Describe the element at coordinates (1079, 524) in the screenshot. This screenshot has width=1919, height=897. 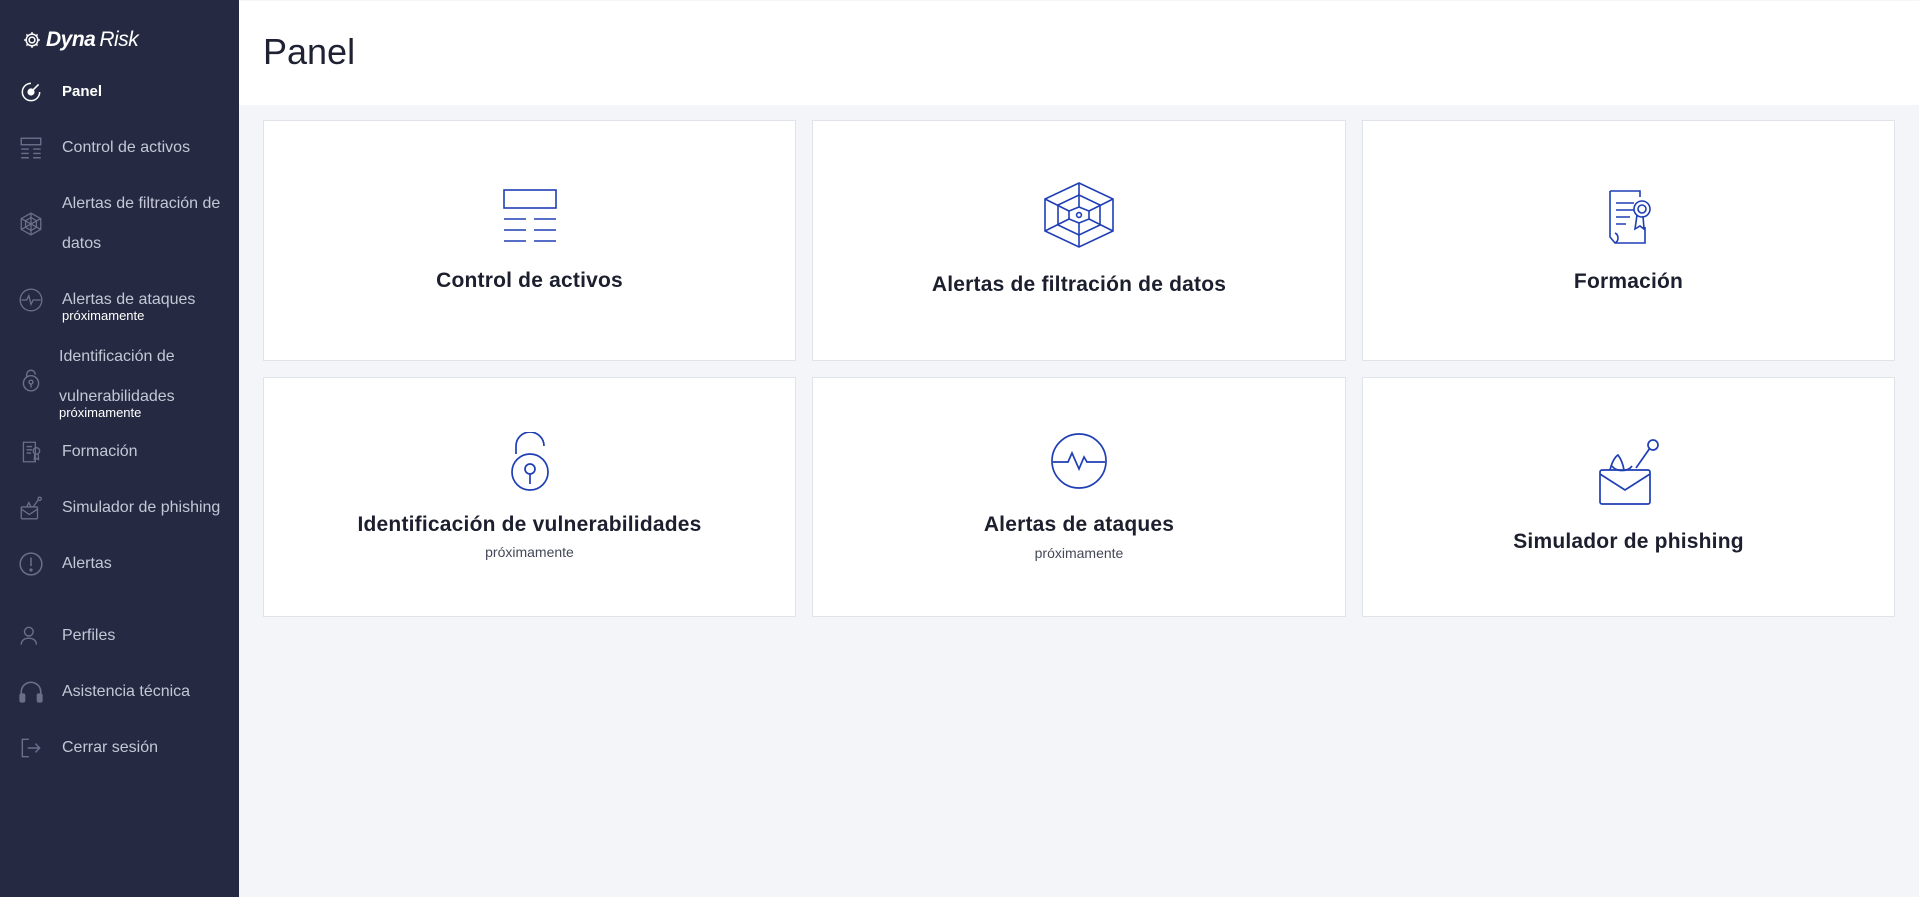
I see `card-title: Alertas de ataques` at that location.